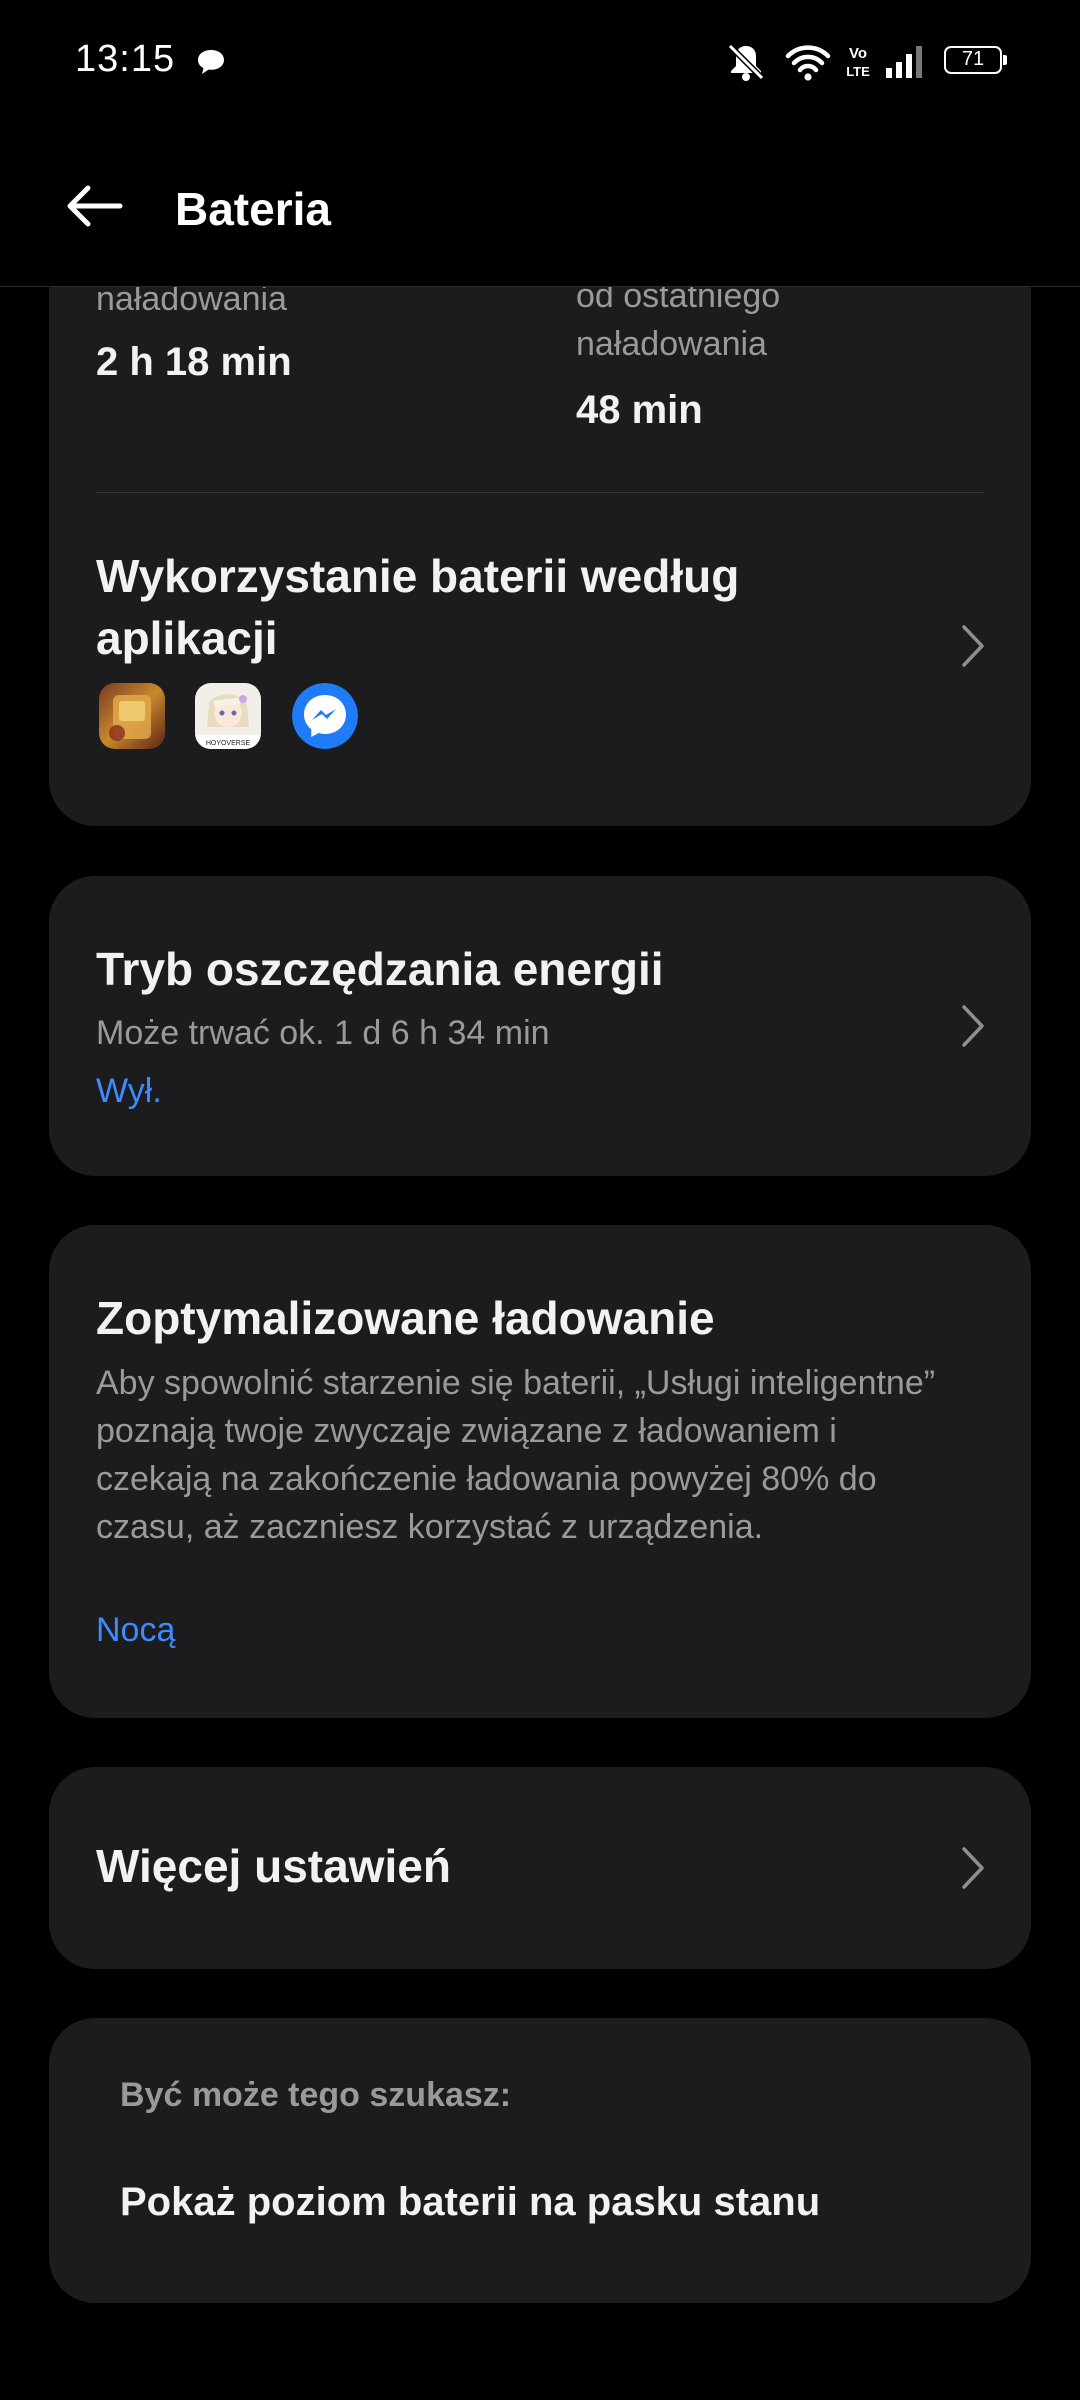 Image resolution: width=1080 pixels, height=2400 pixels. What do you see at coordinates (132, 716) in the screenshot?
I see `game-app-icon` at bounding box center [132, 716].